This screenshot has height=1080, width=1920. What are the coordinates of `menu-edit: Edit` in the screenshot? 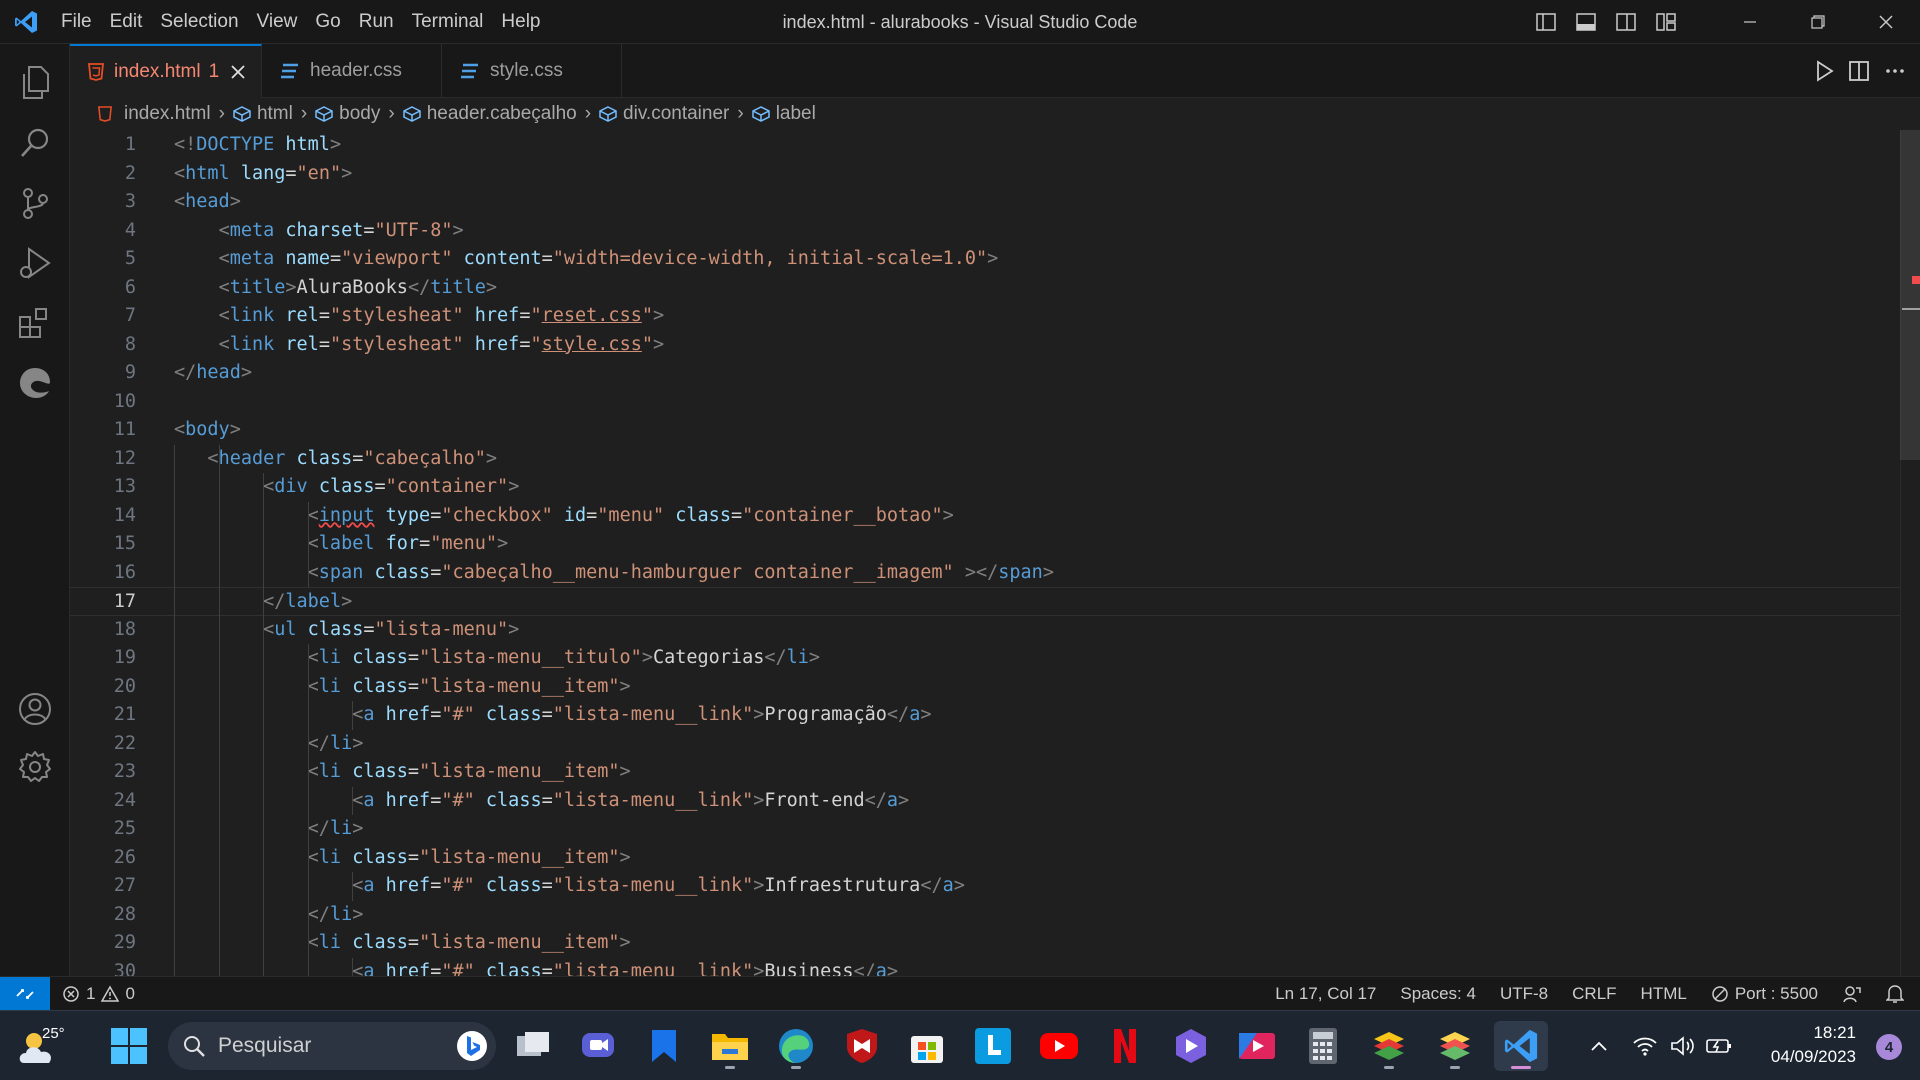 It's located at (126, 22).